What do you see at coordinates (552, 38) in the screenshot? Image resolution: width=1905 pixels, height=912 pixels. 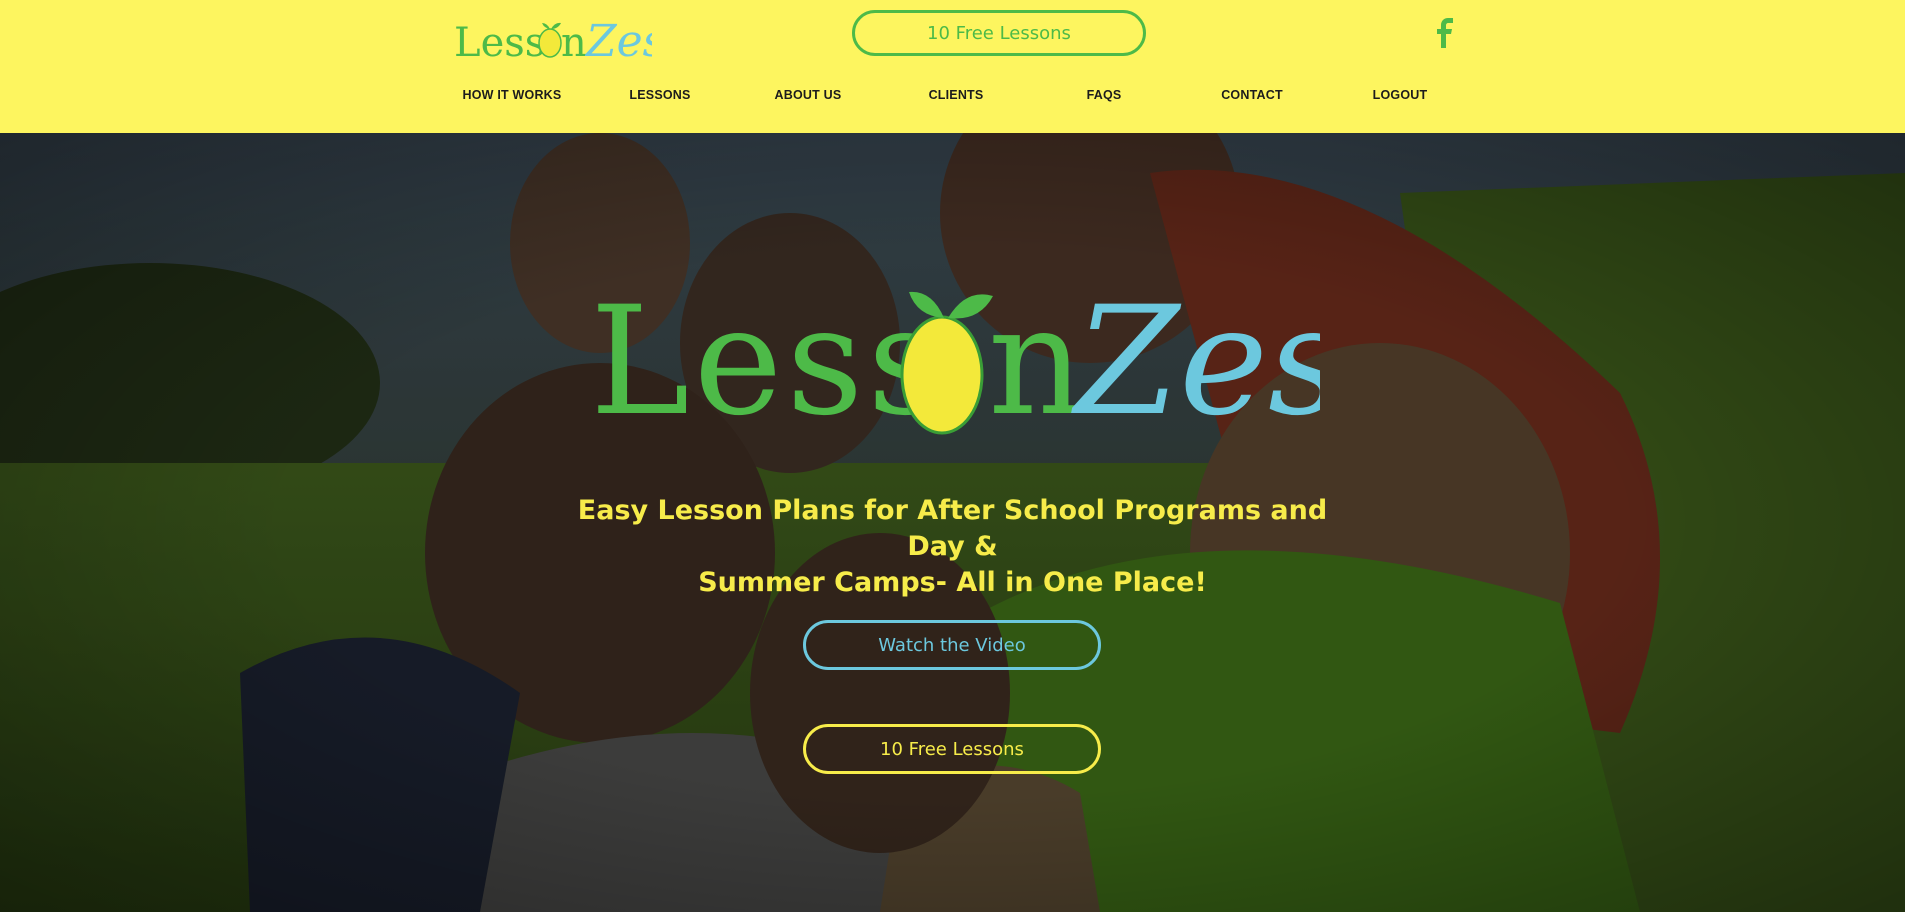 I see `site-logo: Less n Zest` at bounding box center [552, 38].